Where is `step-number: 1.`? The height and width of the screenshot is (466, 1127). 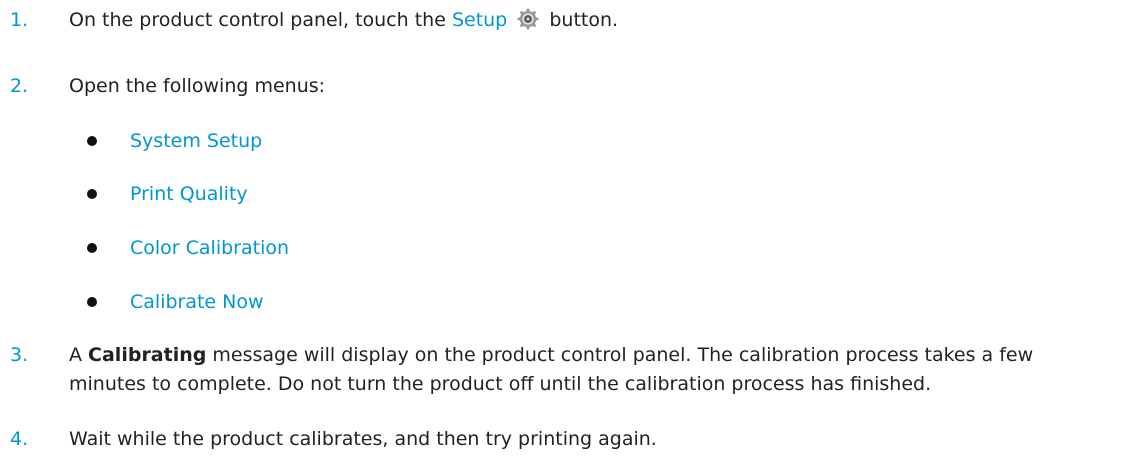
step-number: 1. is located at coordinates (19, 20).